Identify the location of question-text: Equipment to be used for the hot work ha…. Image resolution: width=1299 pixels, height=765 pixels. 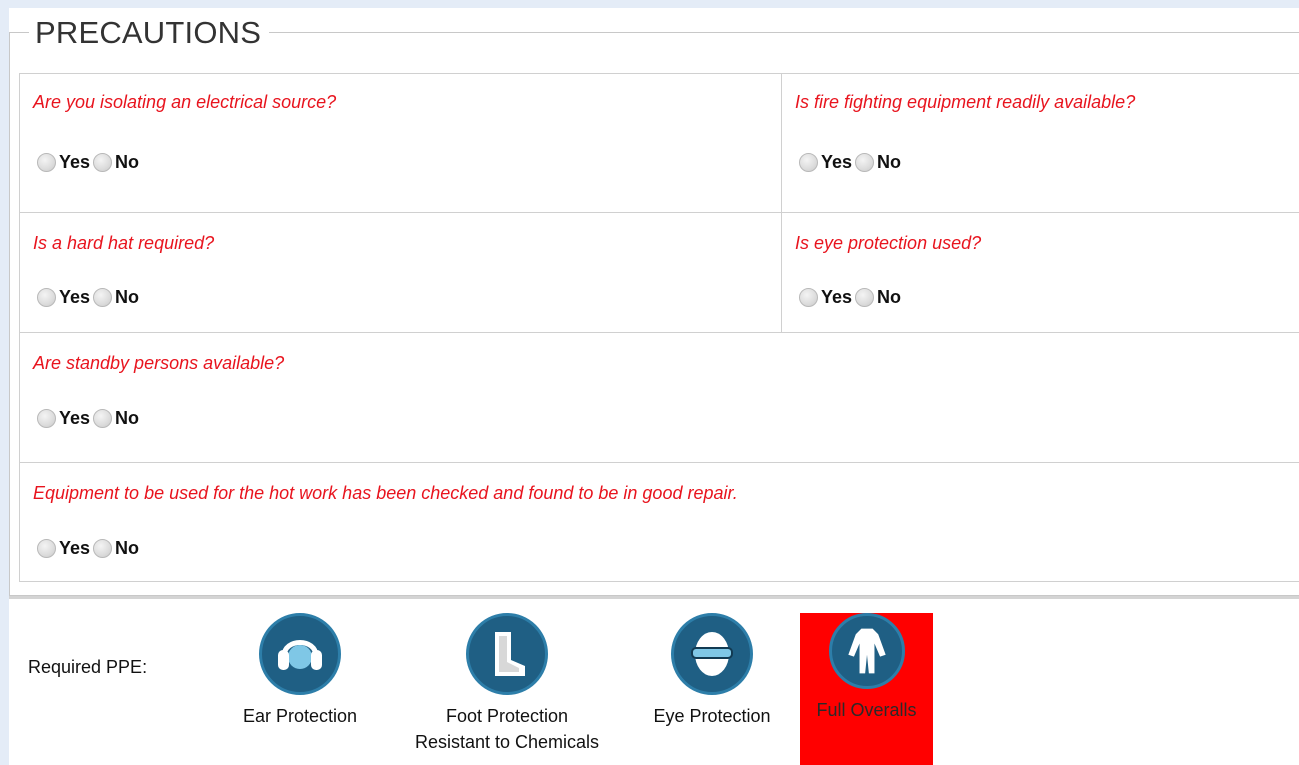
(385, 493).